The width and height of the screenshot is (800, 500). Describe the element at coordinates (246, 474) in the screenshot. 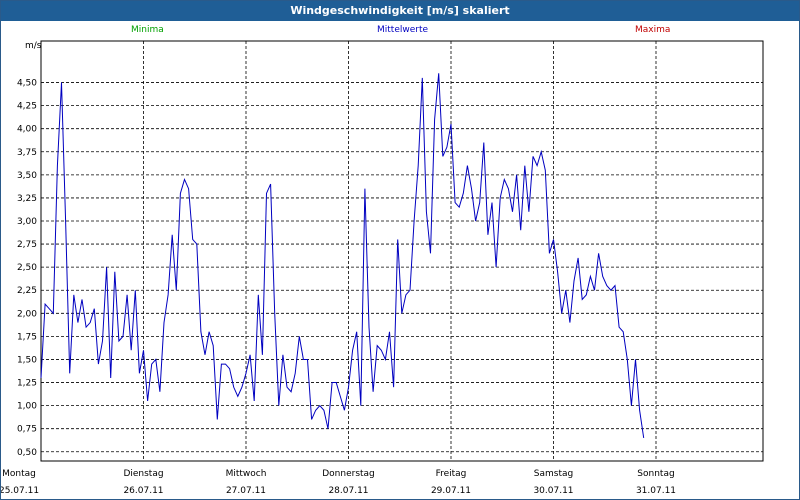

I see `x-tick-day: Mittwoch` at that location.